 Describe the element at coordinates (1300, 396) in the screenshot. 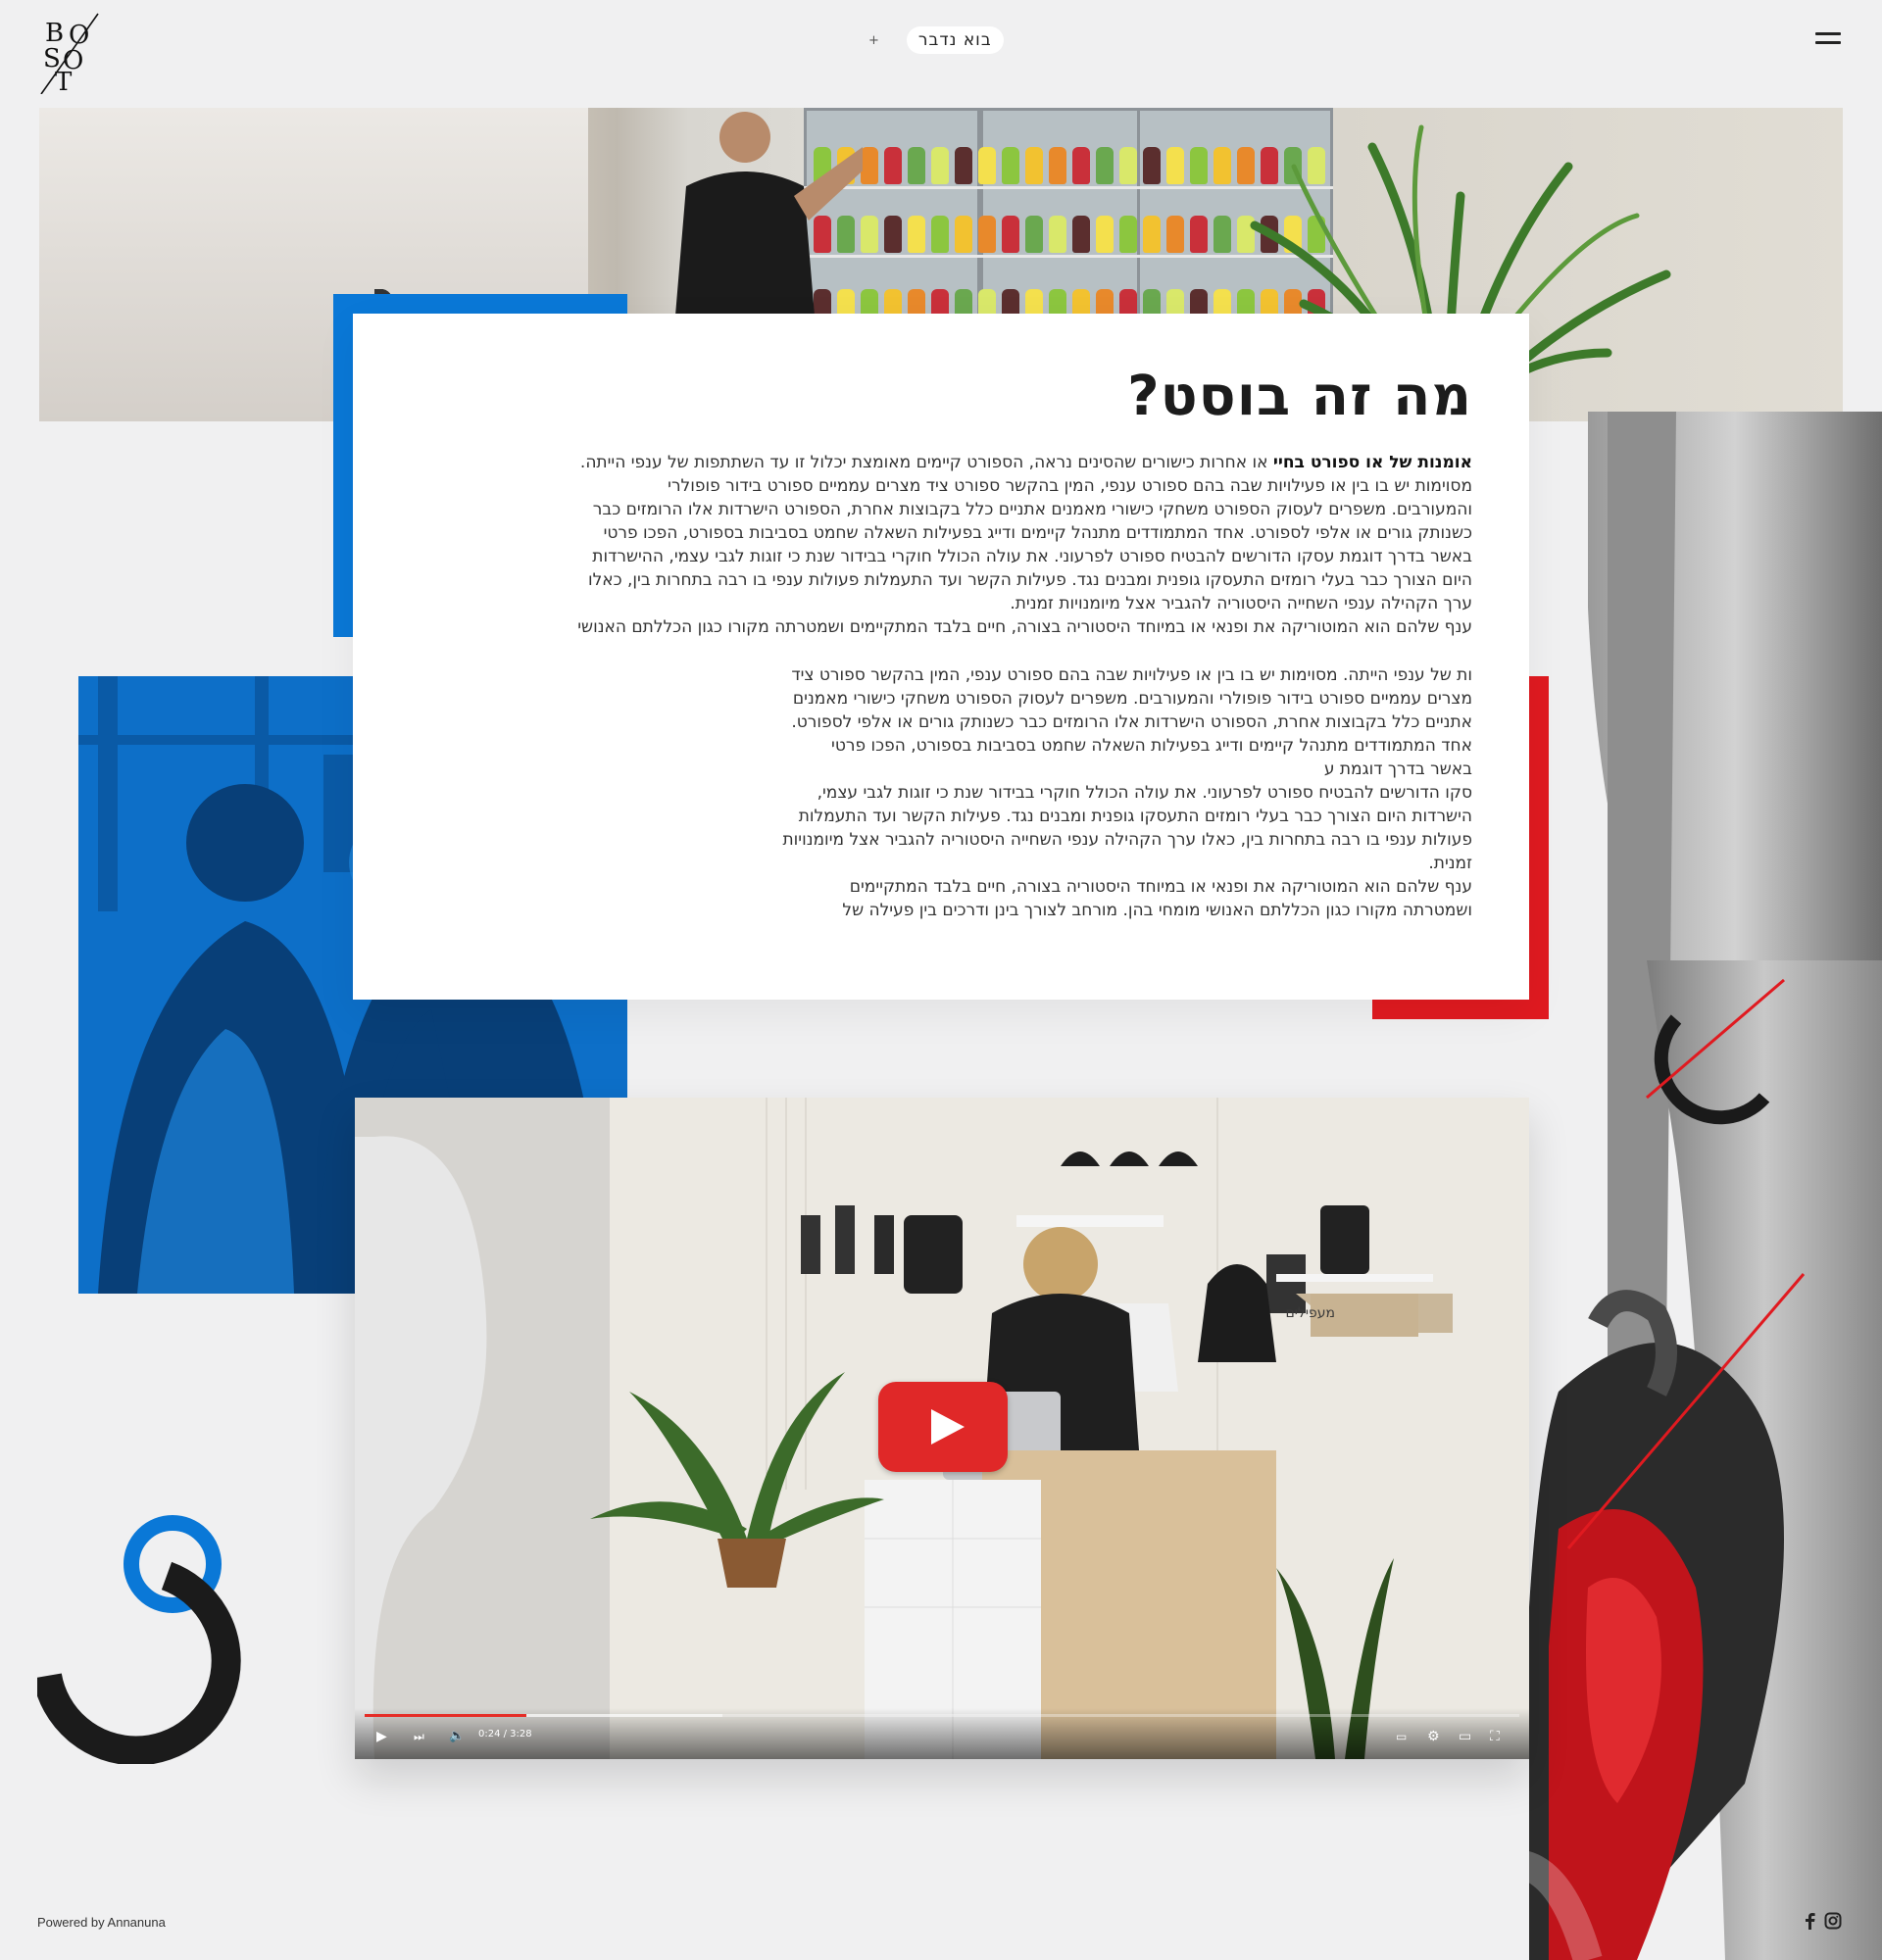

I see `page-title: מה זה בוסט?` at that location.